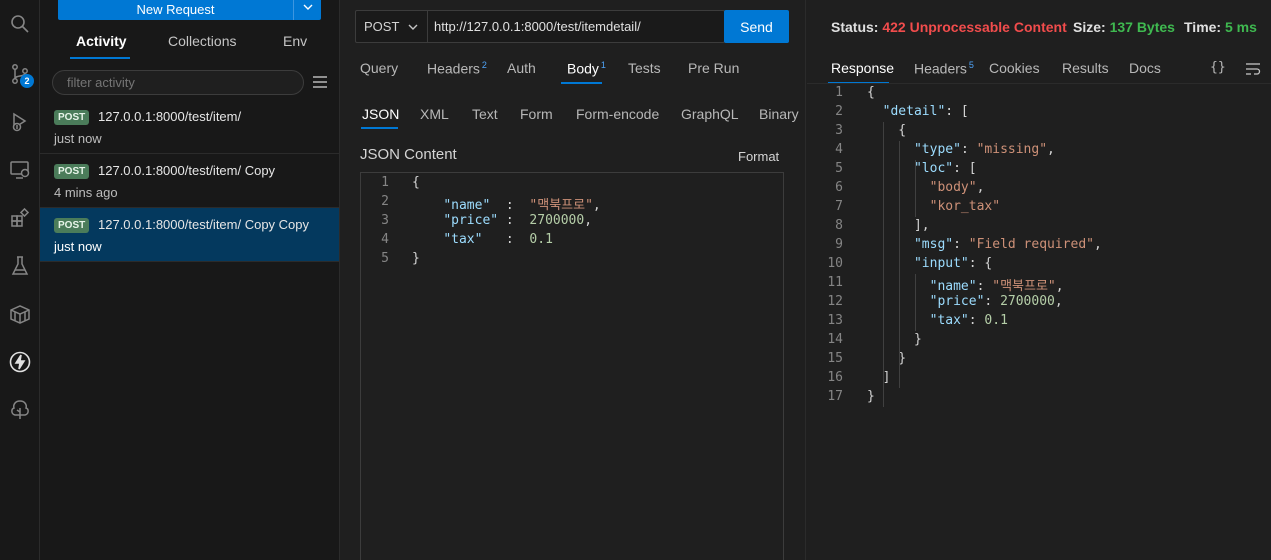  I want to click on send-button: Send, so click(756, 26).